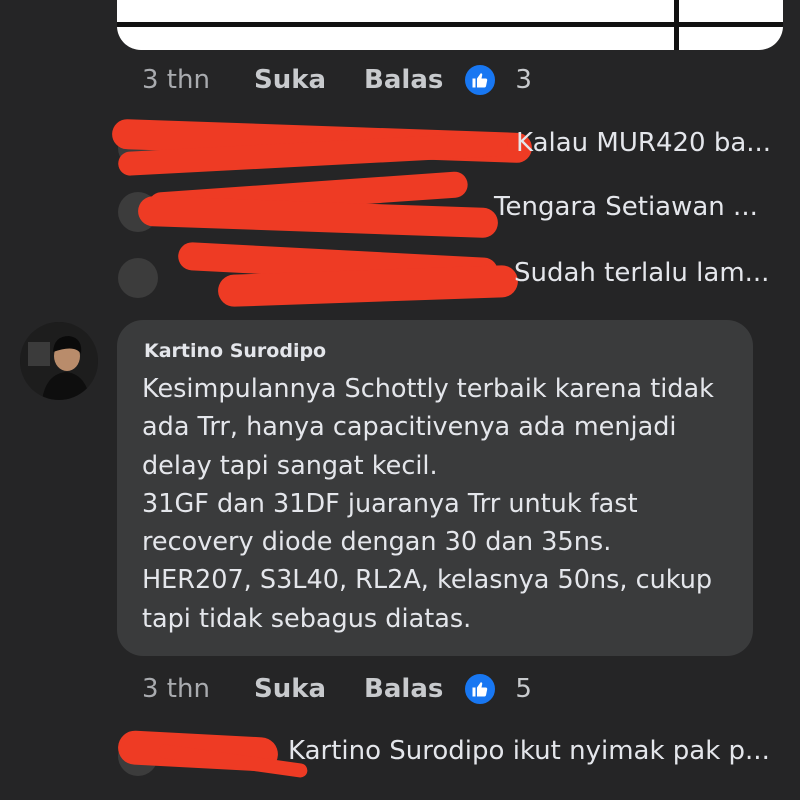  I want to click on reaction-count: 3, so click(523, 80).